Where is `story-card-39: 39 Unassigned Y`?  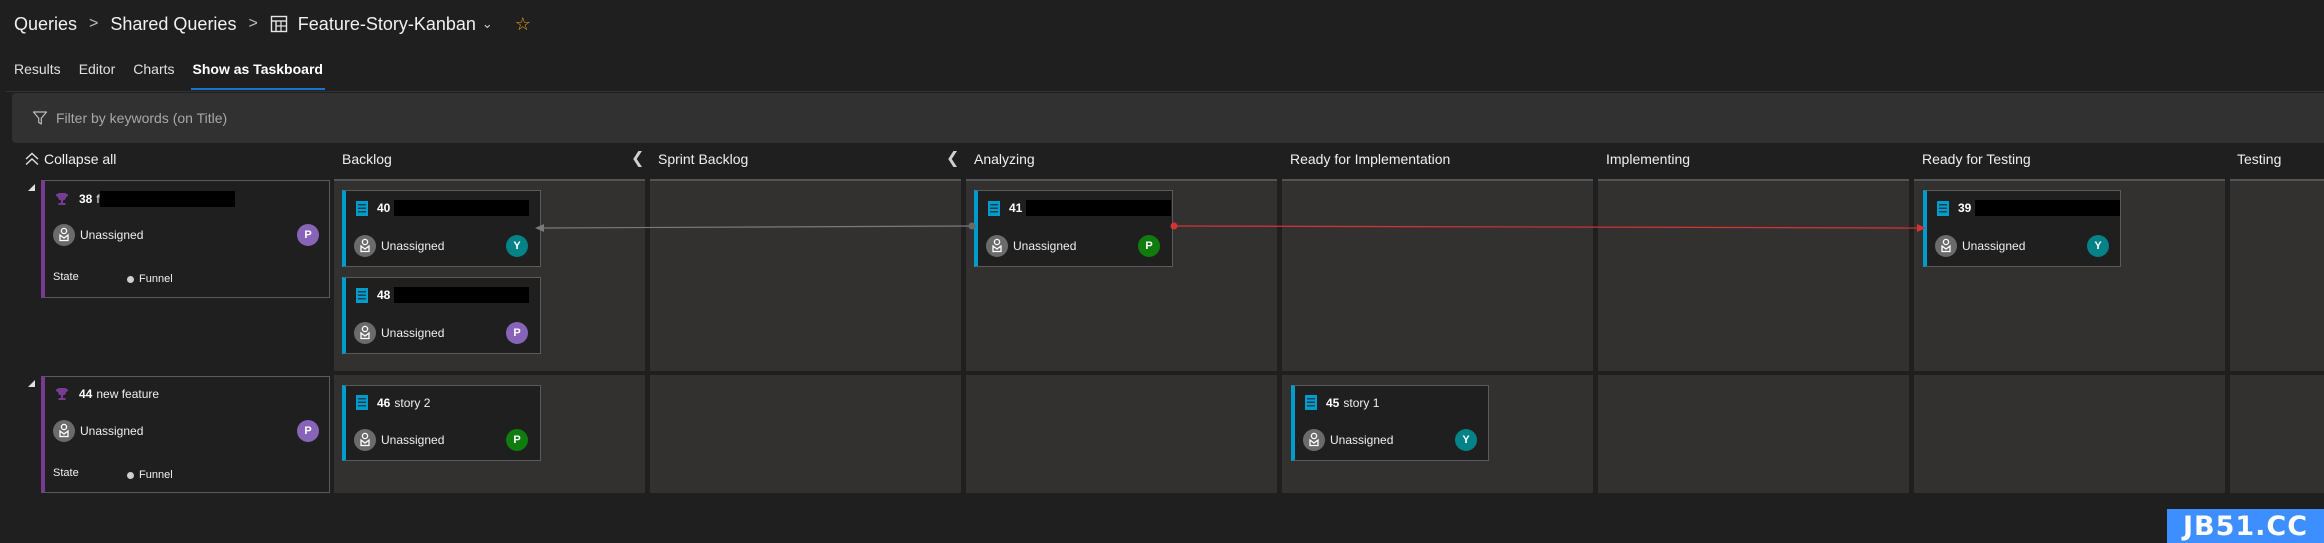
story-card-39: 39 Unassigned Y is located at coordinates (2022, 228).